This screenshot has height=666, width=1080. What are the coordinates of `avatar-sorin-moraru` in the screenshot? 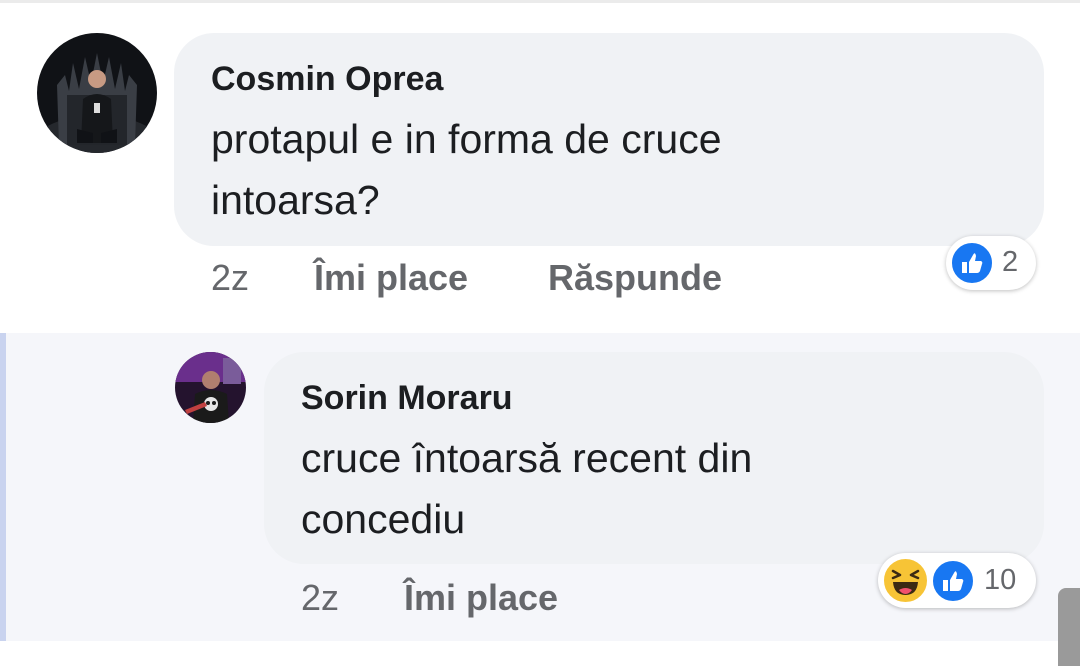 It's located at (210, 387).